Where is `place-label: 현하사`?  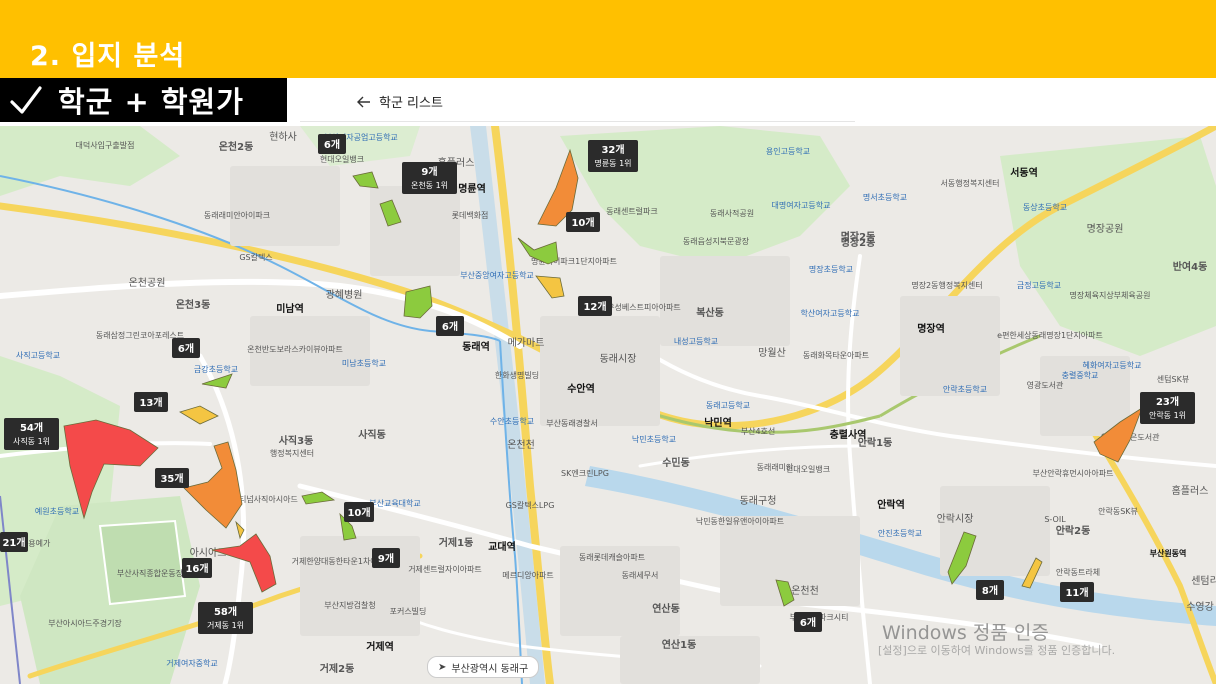
place-label: 현하사 is located at coordinates (283, 136).